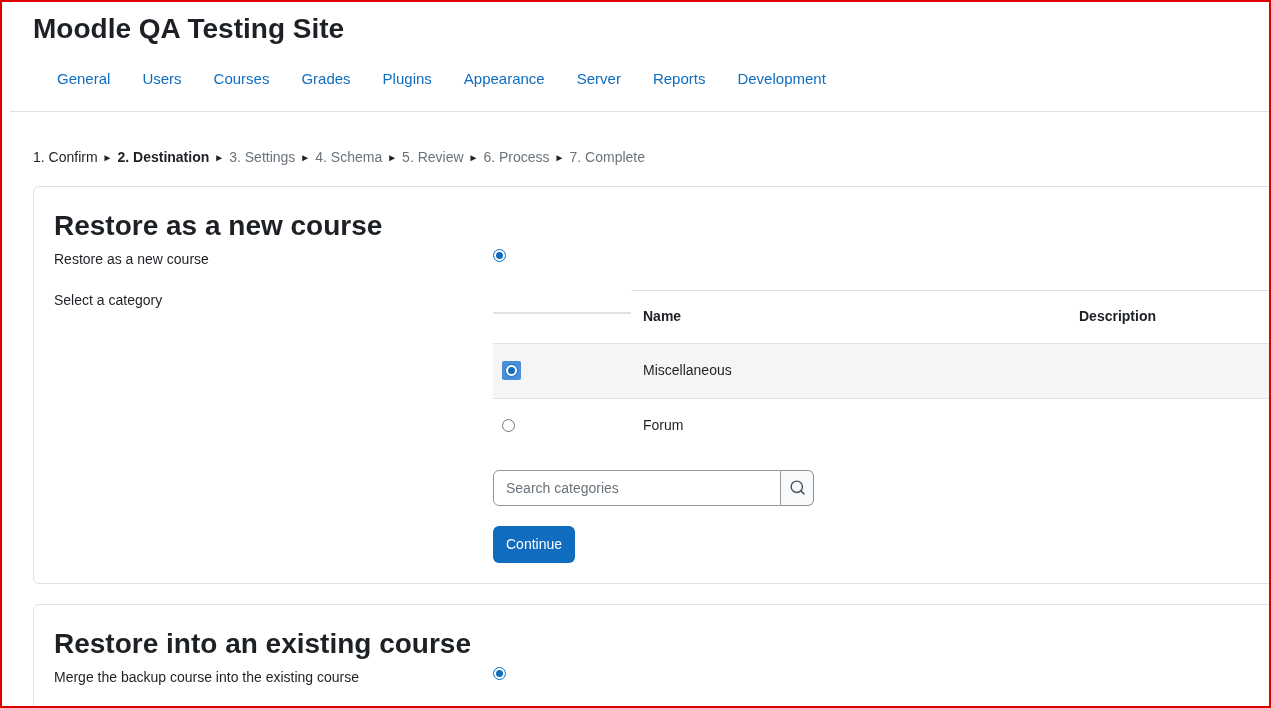 The image size is (1271, 708). What do you see at coordinates (241, 89) in the screenshot?
I see `nav-tab: Courses` at bounding box center [241, 89].